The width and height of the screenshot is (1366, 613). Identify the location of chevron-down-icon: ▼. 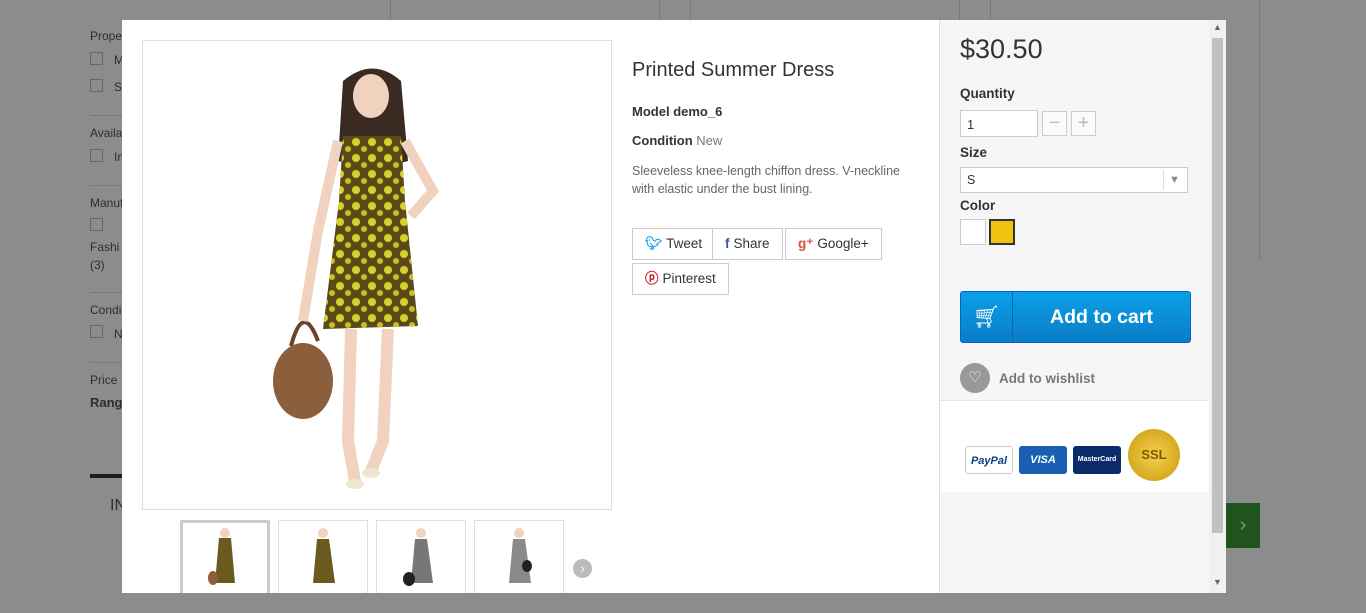
(1174, 180).